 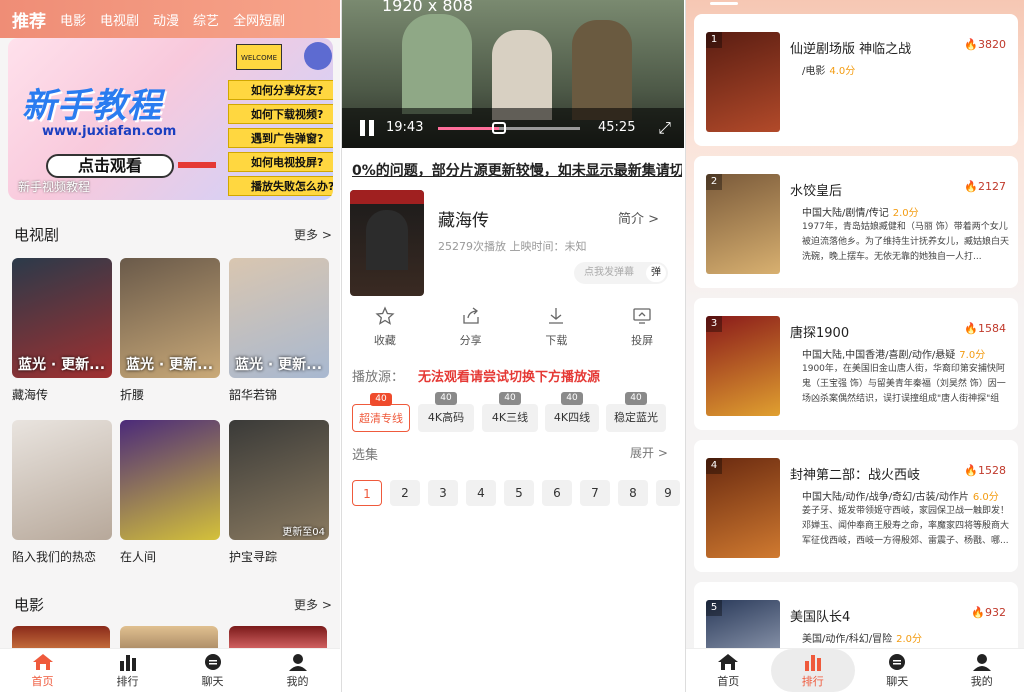 I want to click on episode-button: 6, so click(x=557, y=493).